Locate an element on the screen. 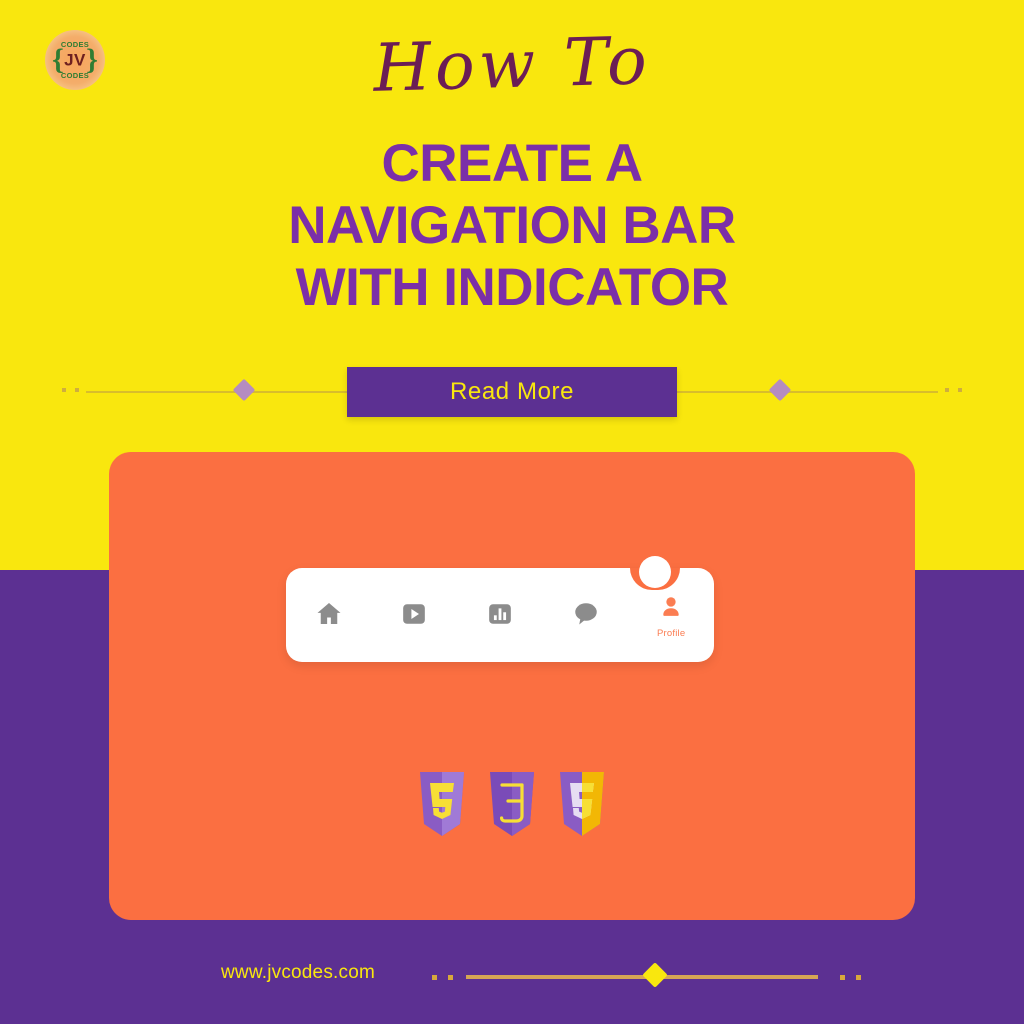  footer-dots-left is located at coordinates (442, 977).